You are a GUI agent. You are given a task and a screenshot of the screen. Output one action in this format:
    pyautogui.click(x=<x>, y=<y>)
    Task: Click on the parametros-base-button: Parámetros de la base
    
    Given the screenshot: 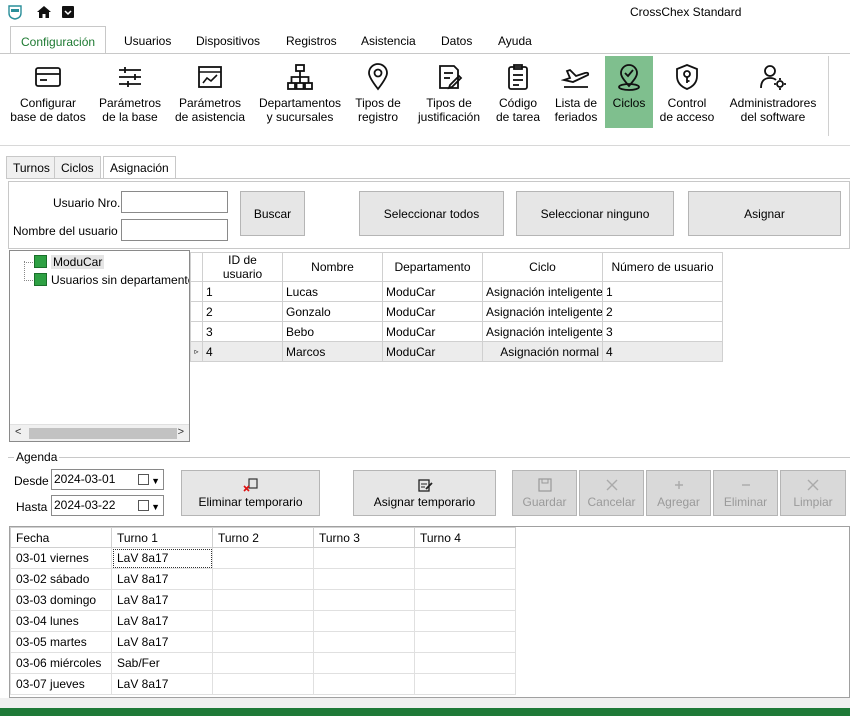 What is the action you would take?
    pyautogui.click(x=130, y=92)
    